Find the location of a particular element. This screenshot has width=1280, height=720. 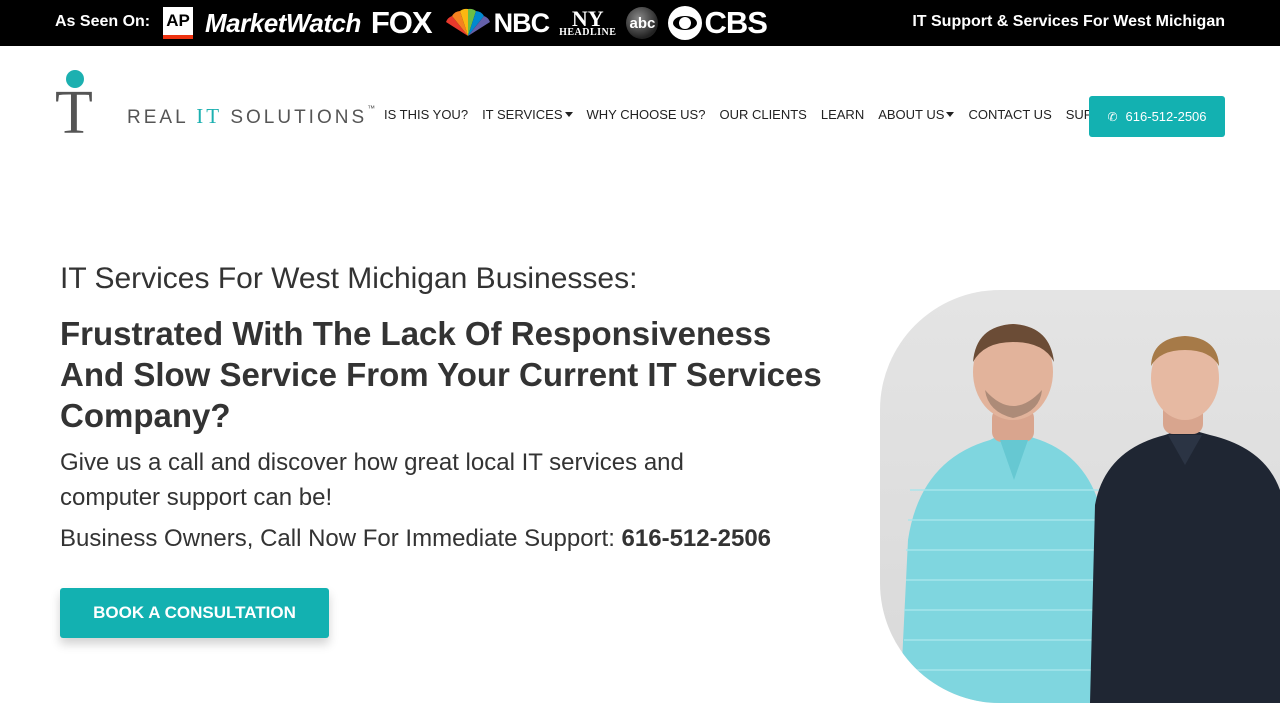

top-tagline: IT Support & Services For West Michigan is located at coordinates (1068, 21).